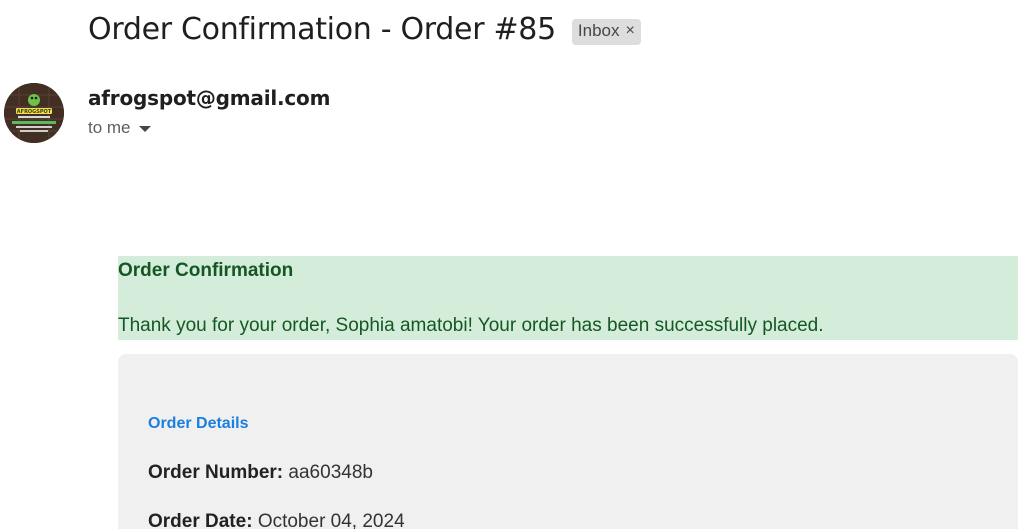  Describe the element at coordinates (144, 129) in the screenshot. I see `chevron-down-icon` at that location.